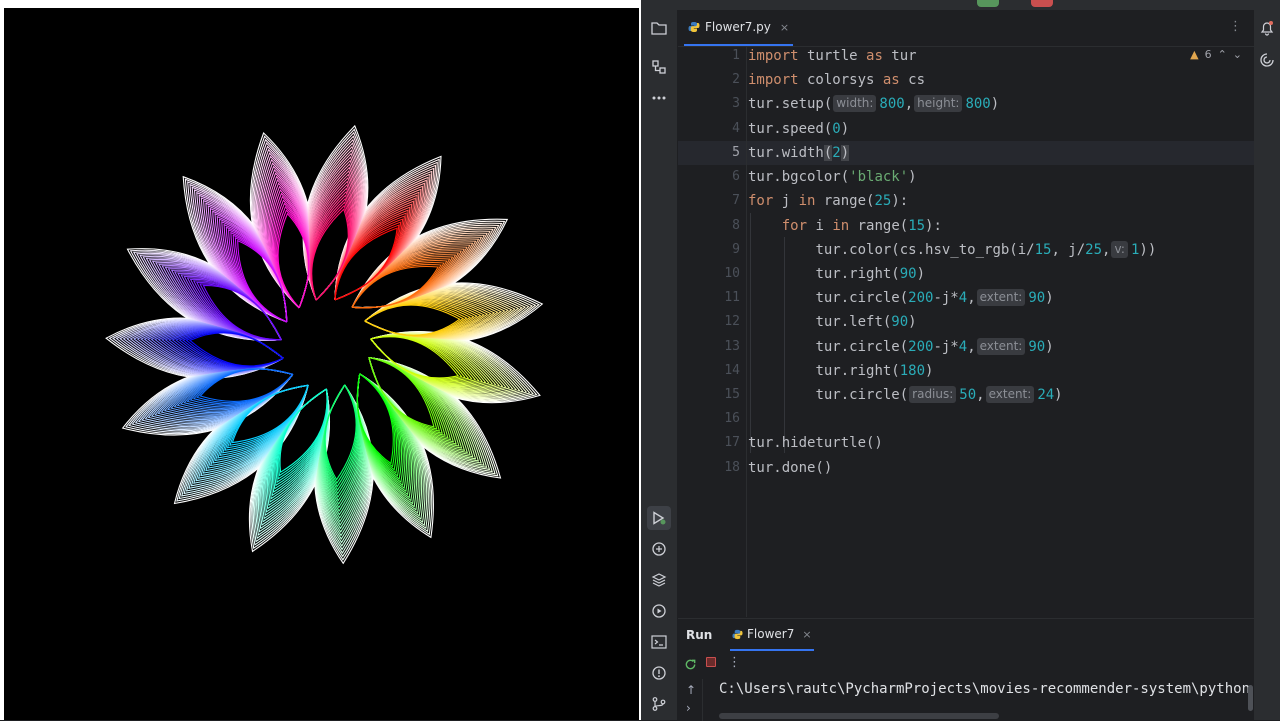 This screenshot has width=1280, height=721. I want to click on code-line: tur.left(90), so click(866, 322).